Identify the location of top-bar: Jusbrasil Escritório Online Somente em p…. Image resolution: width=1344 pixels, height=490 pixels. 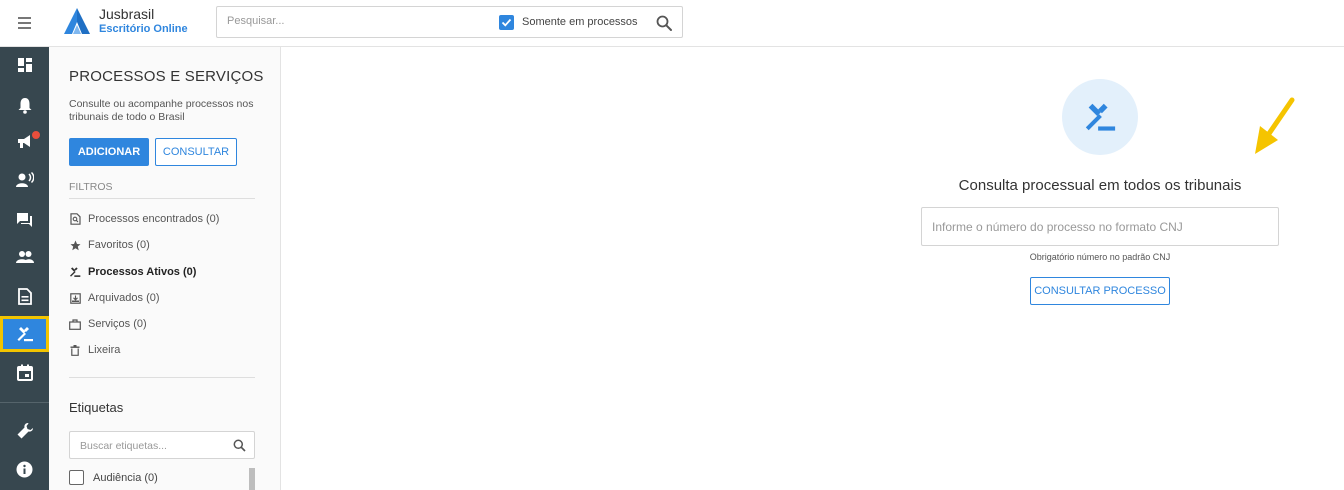
(672, 23).